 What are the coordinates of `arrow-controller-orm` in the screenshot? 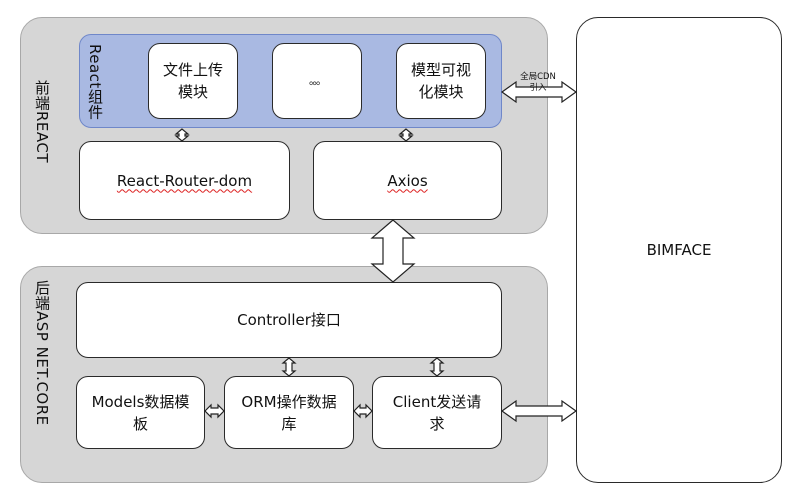 It's located at (289, 367).